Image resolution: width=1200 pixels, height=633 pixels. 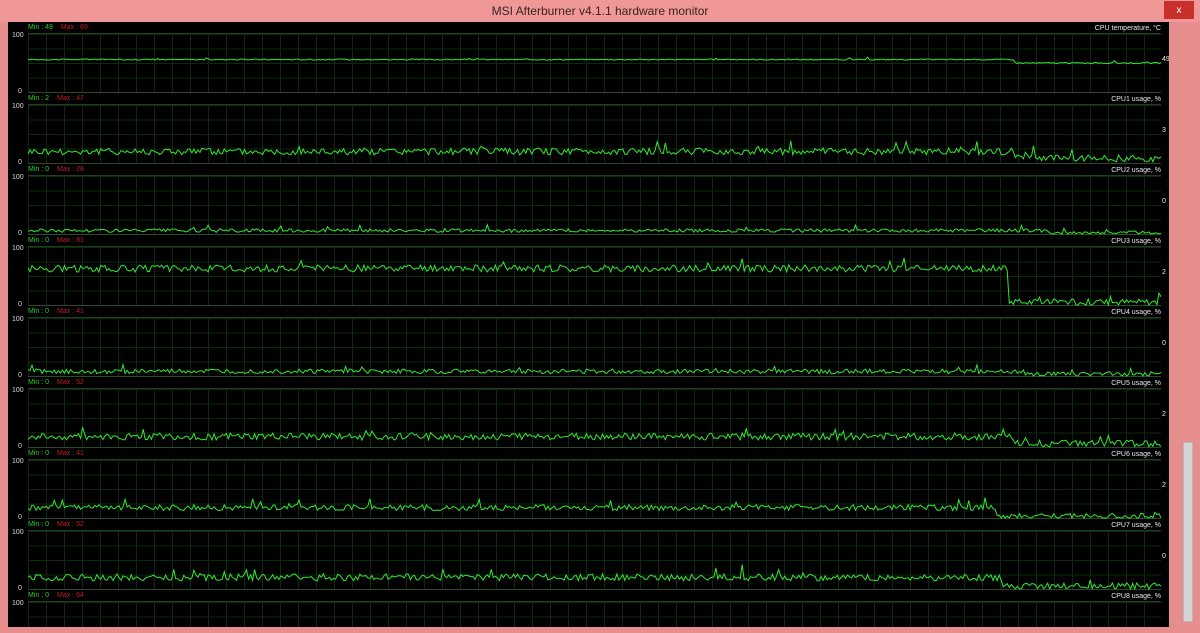 What do you see at coordinates (56, 241) in the screenshot?
I see `min-max-readout: Min : 0 Max : 81` at bounding box center [56, 241].